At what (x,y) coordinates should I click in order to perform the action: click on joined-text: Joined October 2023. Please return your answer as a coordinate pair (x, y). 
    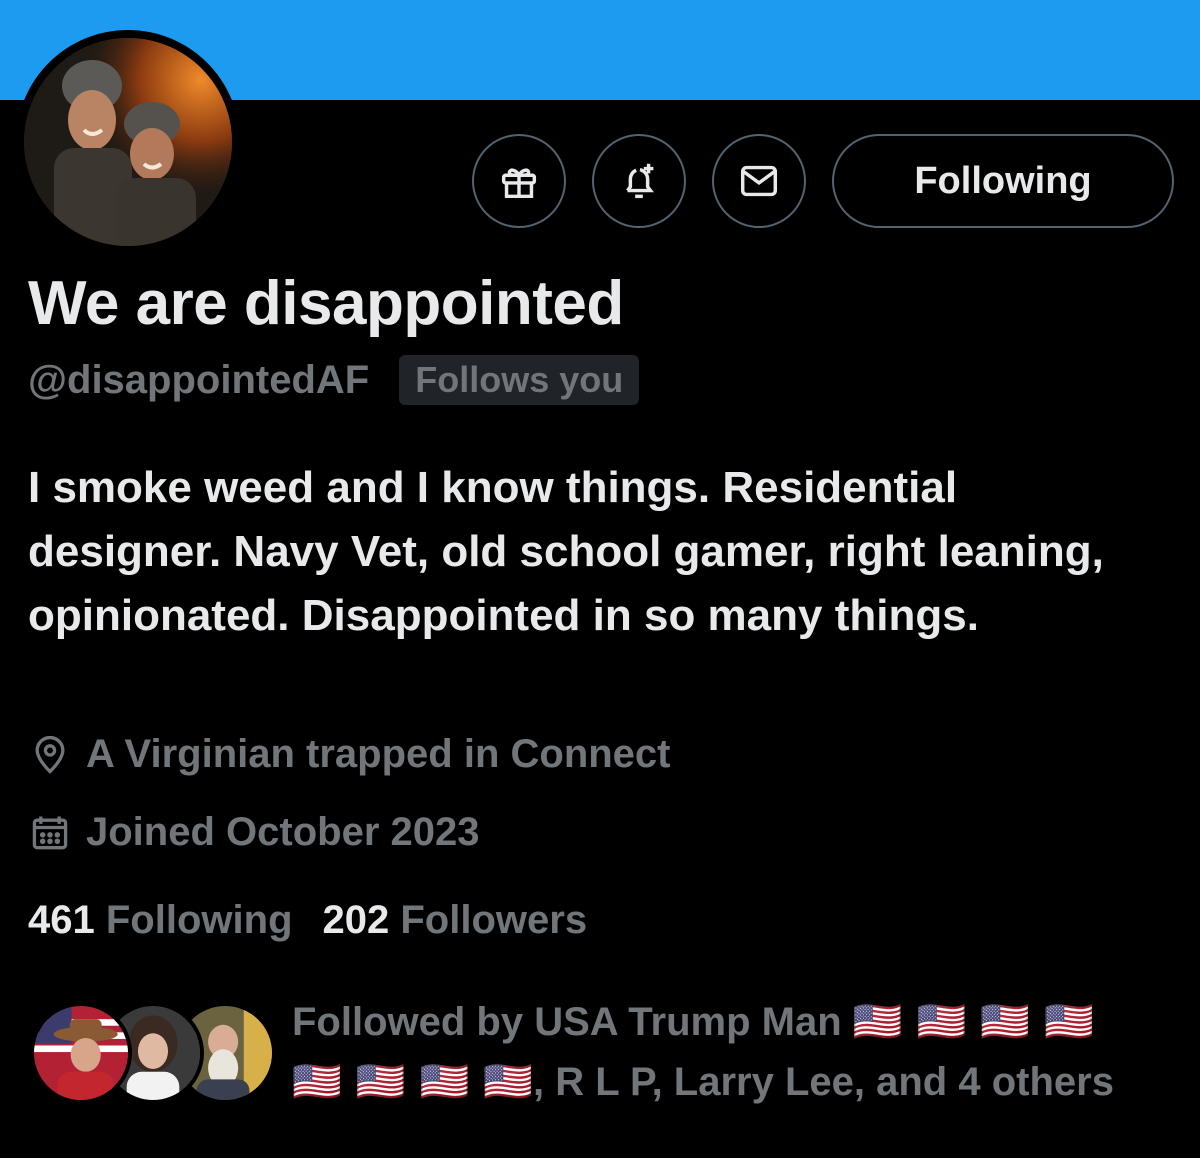
    Looking at the image, I should click on (283, 832).